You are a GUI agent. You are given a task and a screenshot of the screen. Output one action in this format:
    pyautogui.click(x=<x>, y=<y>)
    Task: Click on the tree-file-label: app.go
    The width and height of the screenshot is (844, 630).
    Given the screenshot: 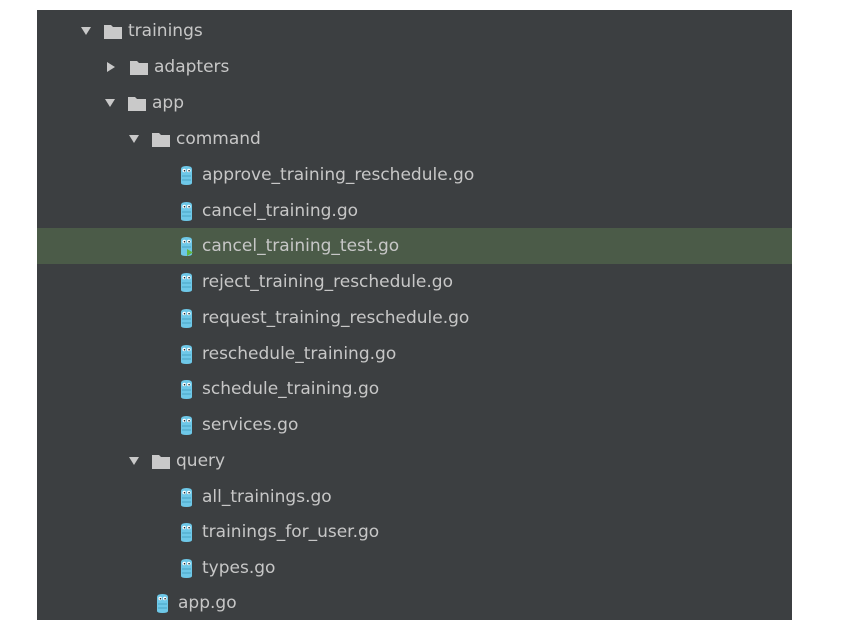 What is the action you would take?
    pyautogui.click(x=207, y=603)
    